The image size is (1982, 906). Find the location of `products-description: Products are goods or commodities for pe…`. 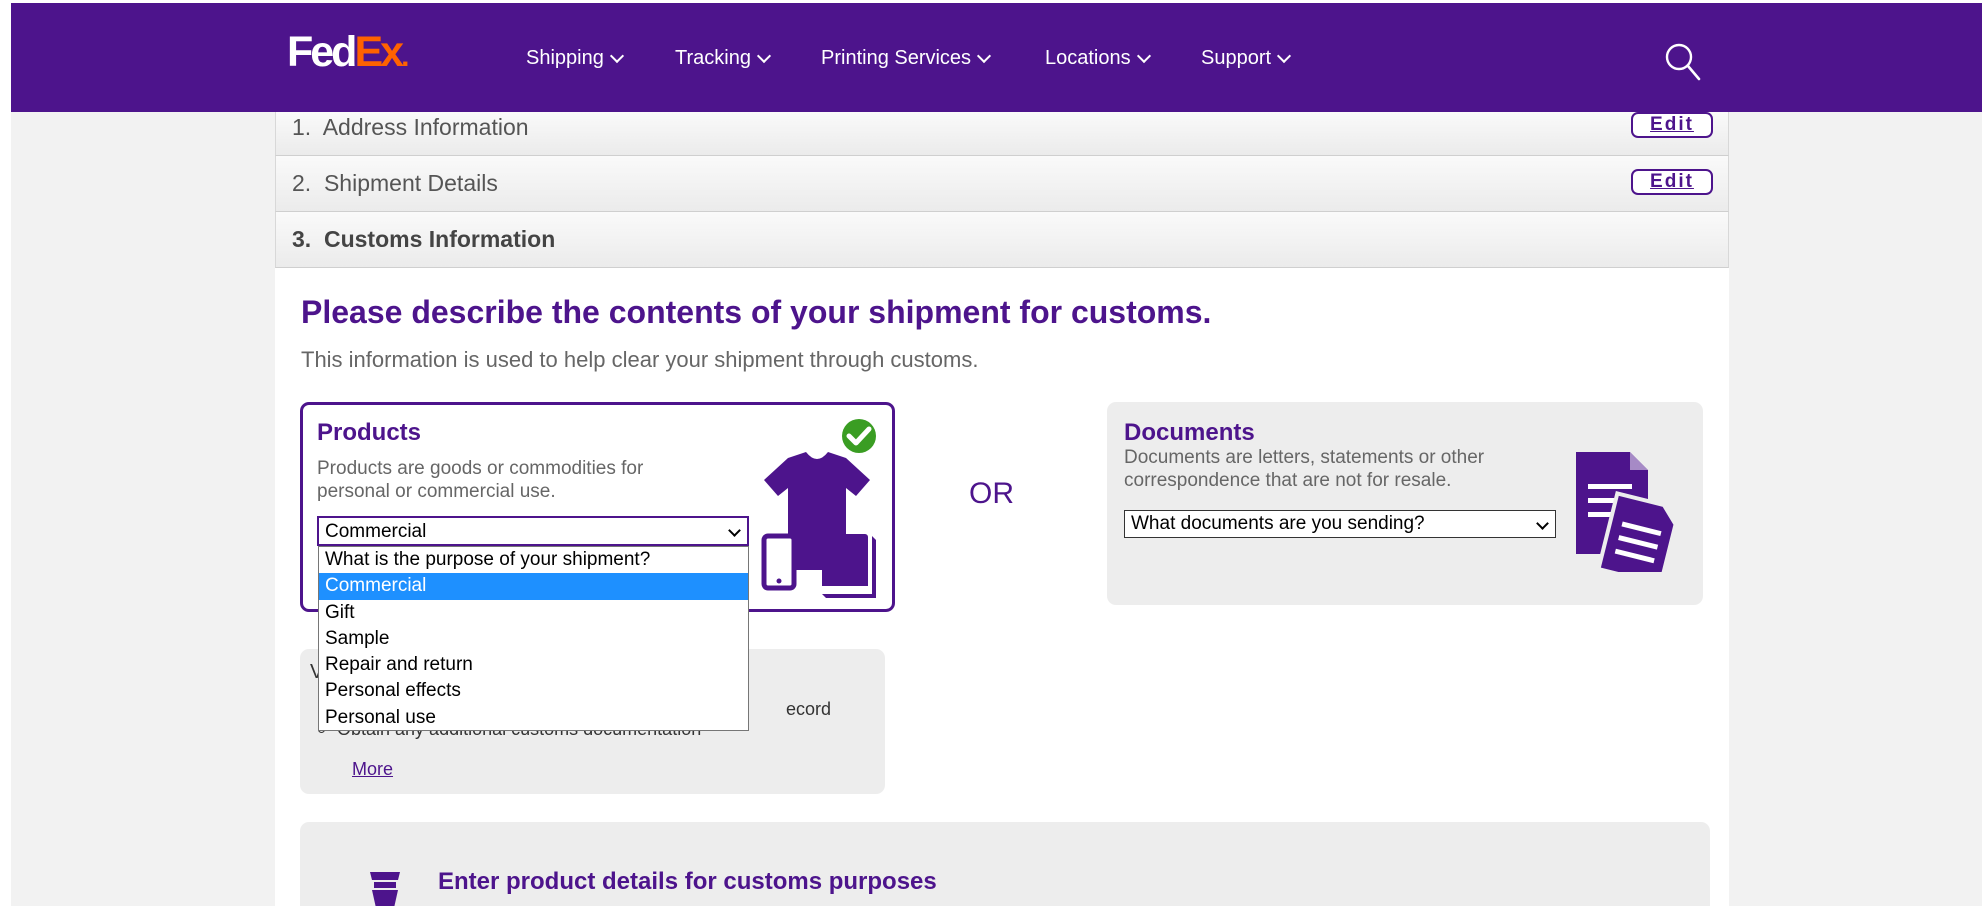

products-description: Products are goods or commodities for pe… is located at coordinates (480, 480).